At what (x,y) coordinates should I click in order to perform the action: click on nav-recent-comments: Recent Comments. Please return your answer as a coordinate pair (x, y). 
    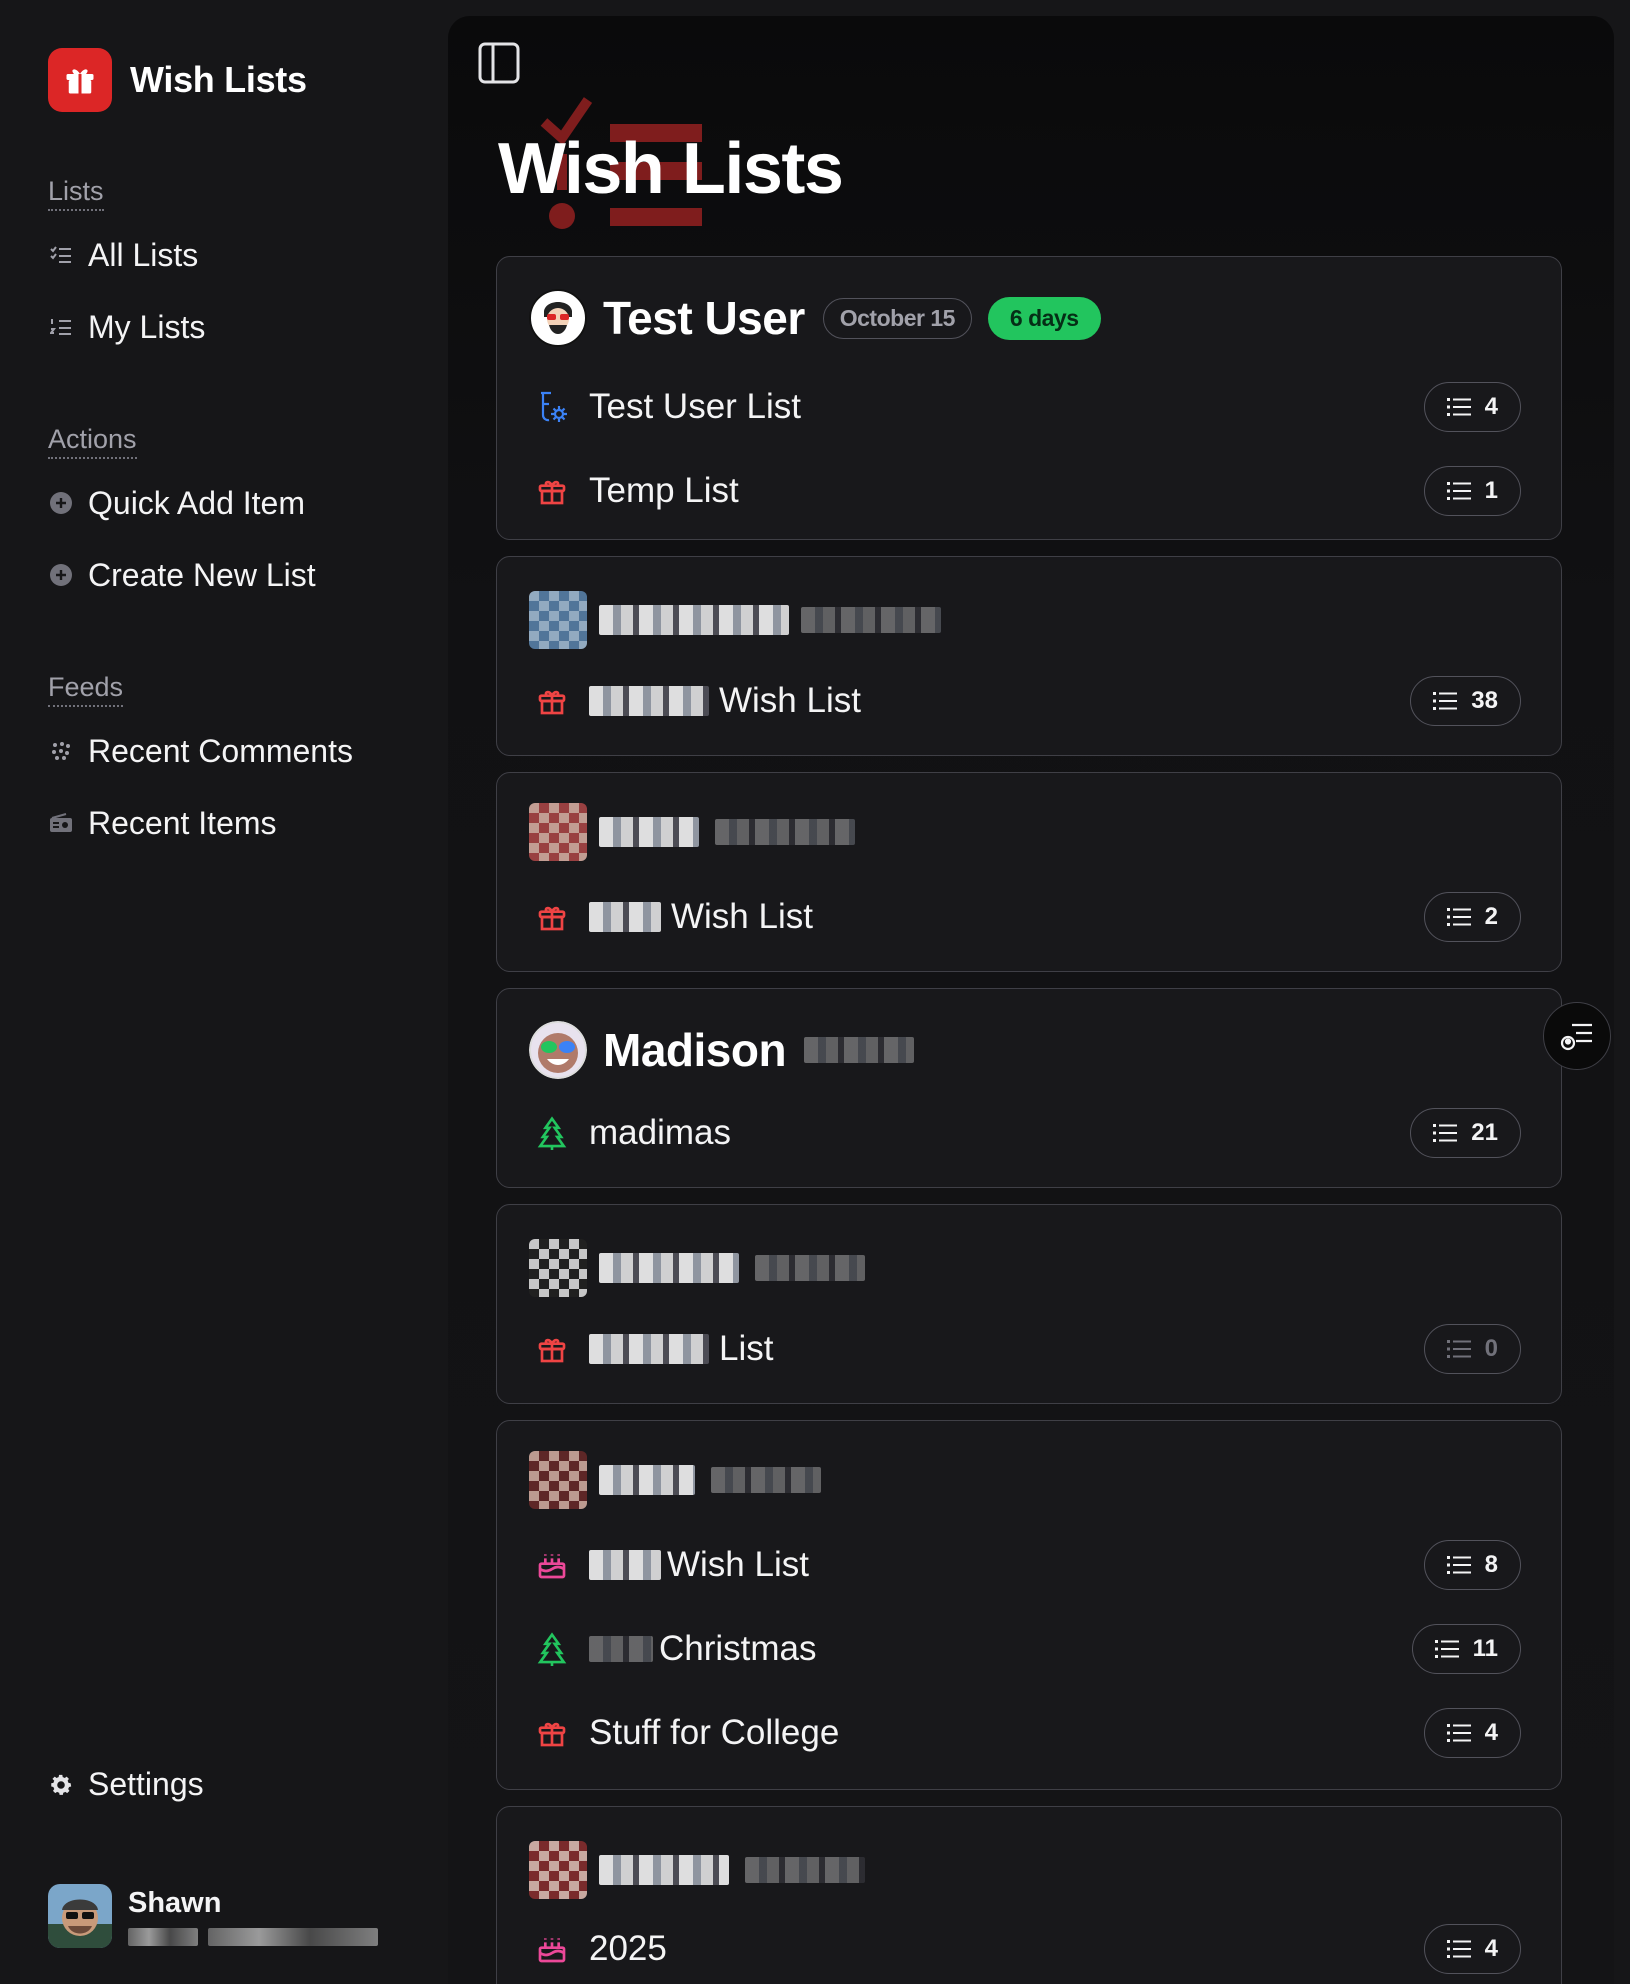
    Looking at the image, I should click on (200, 751).